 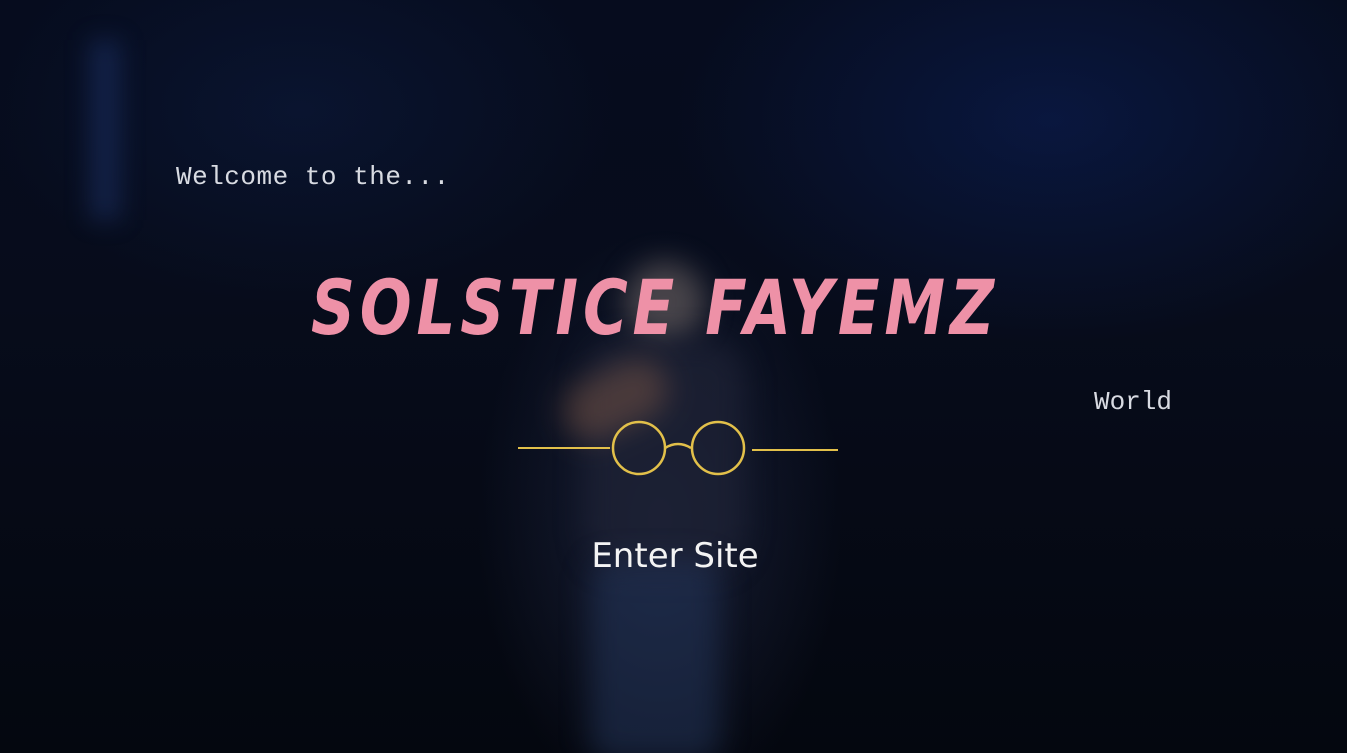 I want to click on background-figure-legs, so click(x=655, y=656).